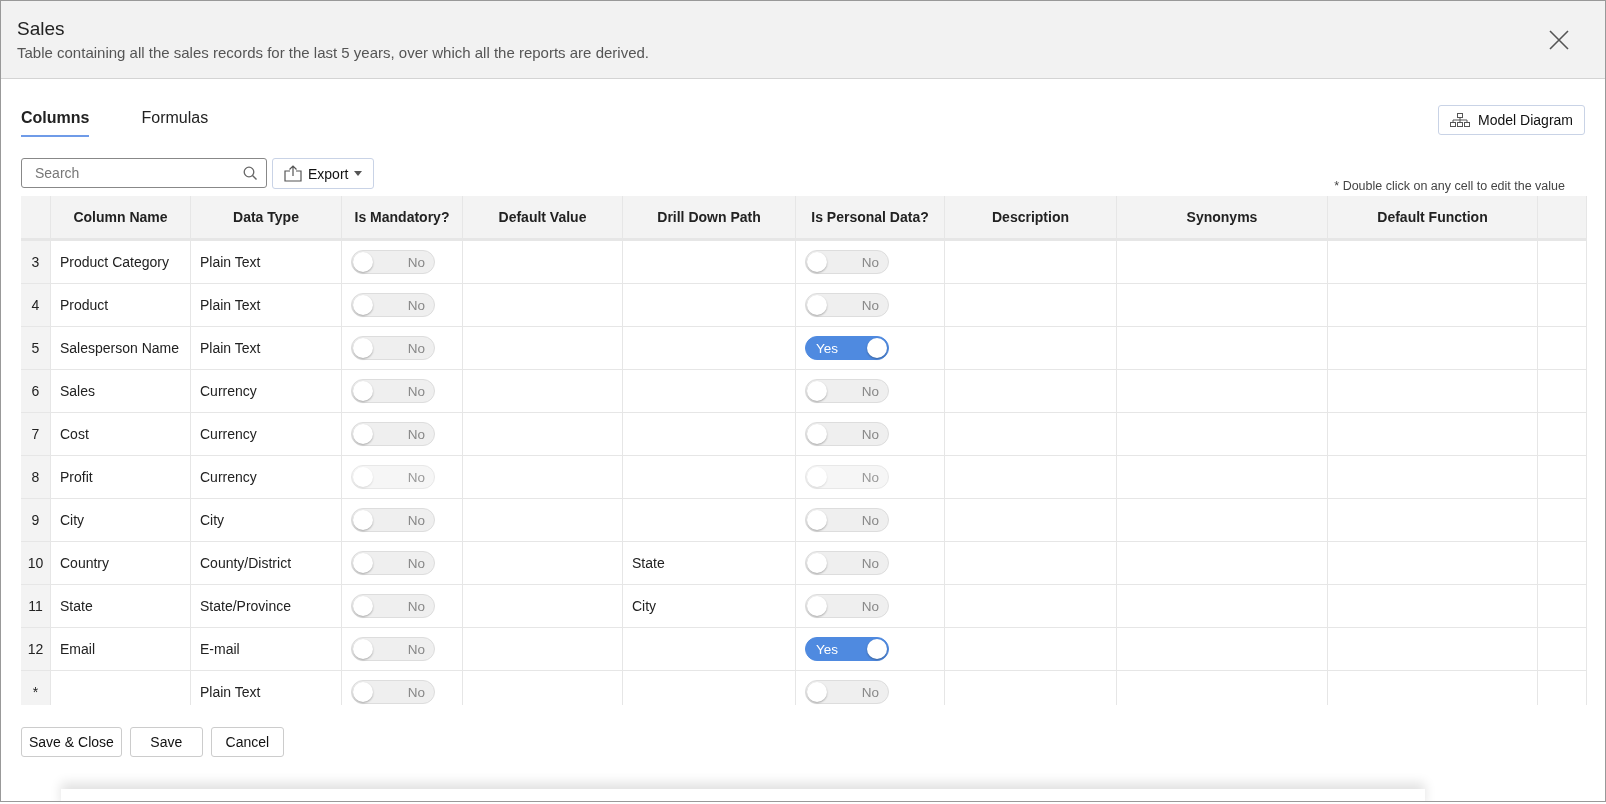 The height and width of the screenshot is (804, 1606). What do you see at coordinates (1222, 217) in the screenshot?
I see `column-header: Synonyms` at bounding box center [1222, 217].